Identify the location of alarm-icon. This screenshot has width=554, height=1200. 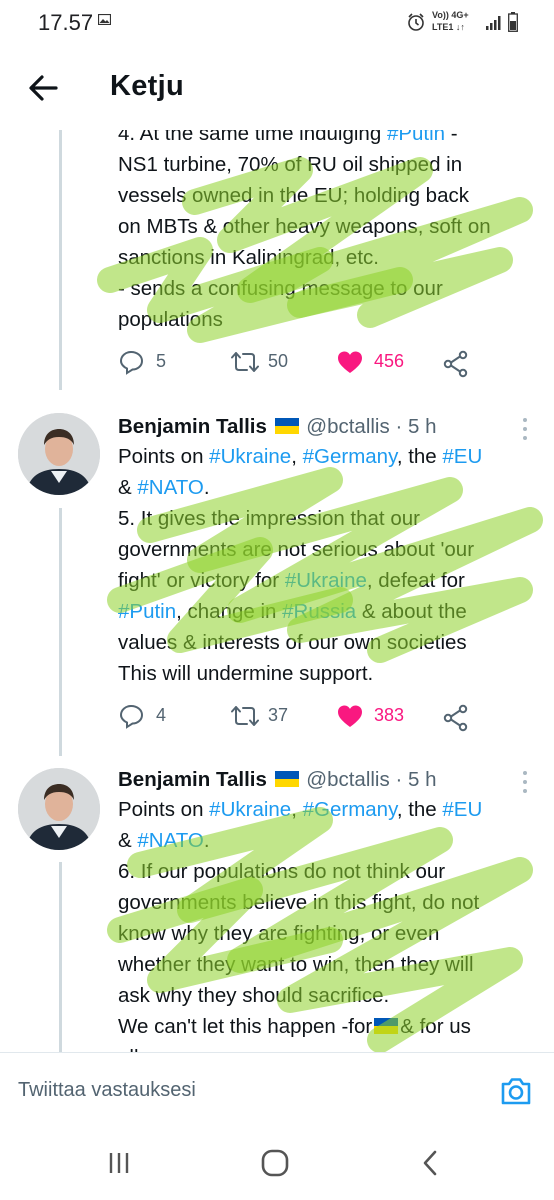
(416, 22).